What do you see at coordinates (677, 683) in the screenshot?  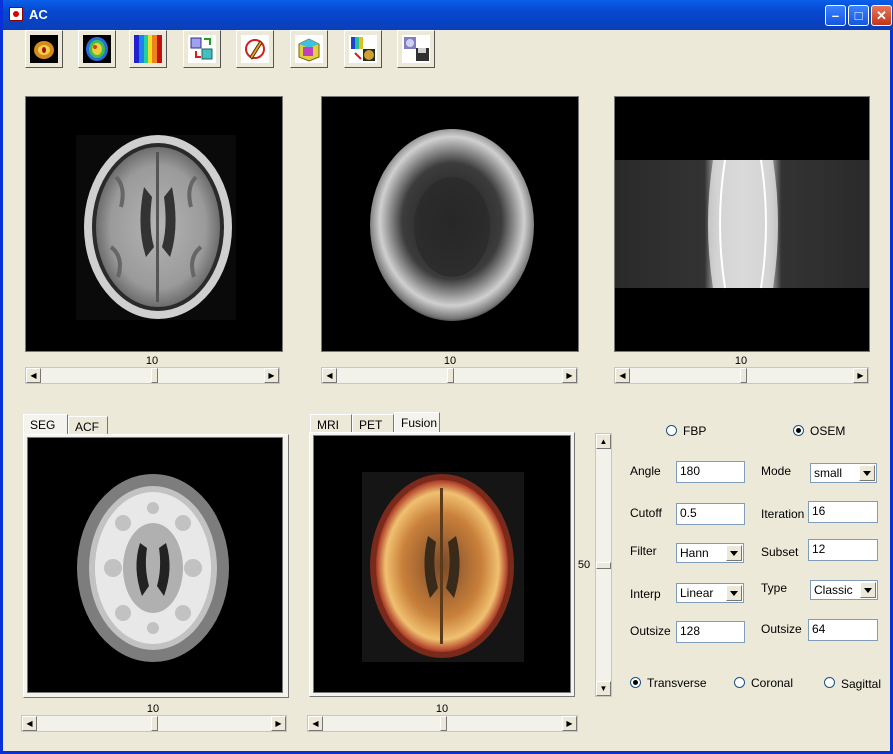 I see `transverse-label: Transverse` at bounding box center [677, 683].